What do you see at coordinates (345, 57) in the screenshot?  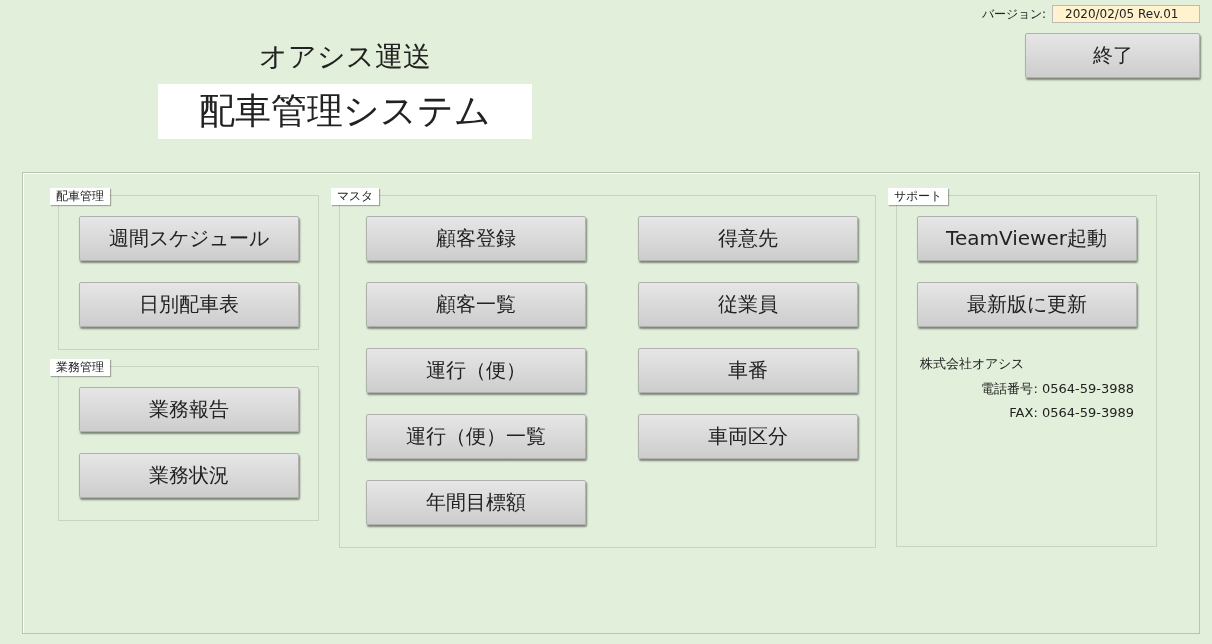 I see `company-name: オアシス運送` at bounding box center [345, 57].